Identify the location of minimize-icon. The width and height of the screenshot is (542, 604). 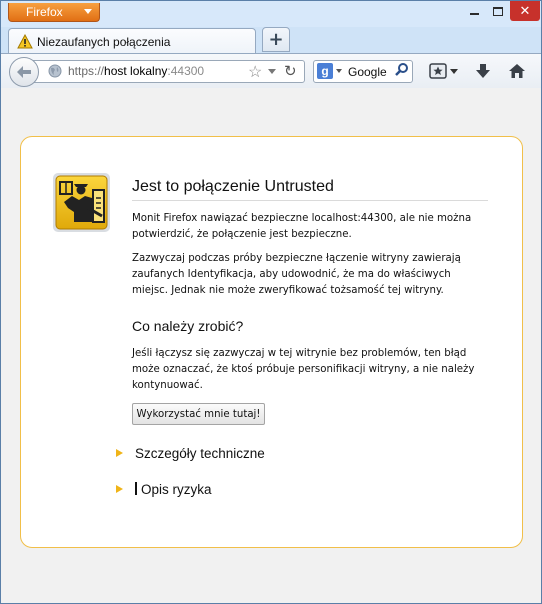
(474, 13).